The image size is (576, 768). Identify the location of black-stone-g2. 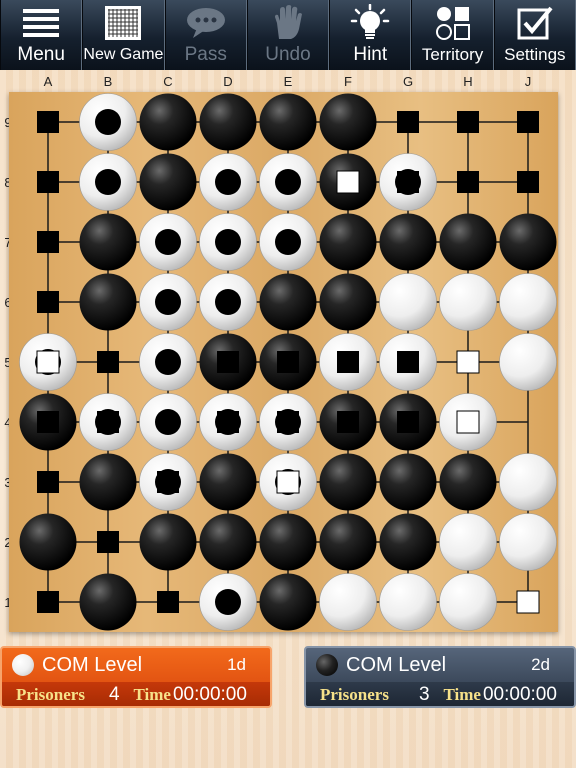
(408, 542).